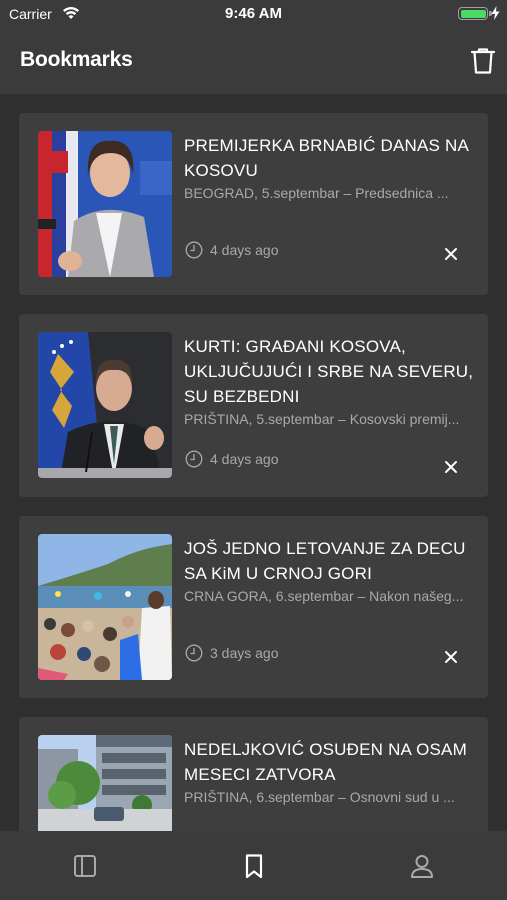  Describe the element at coordinates (76, 59) in the screenshot. I see `page-title: Bookmarks` at that location.